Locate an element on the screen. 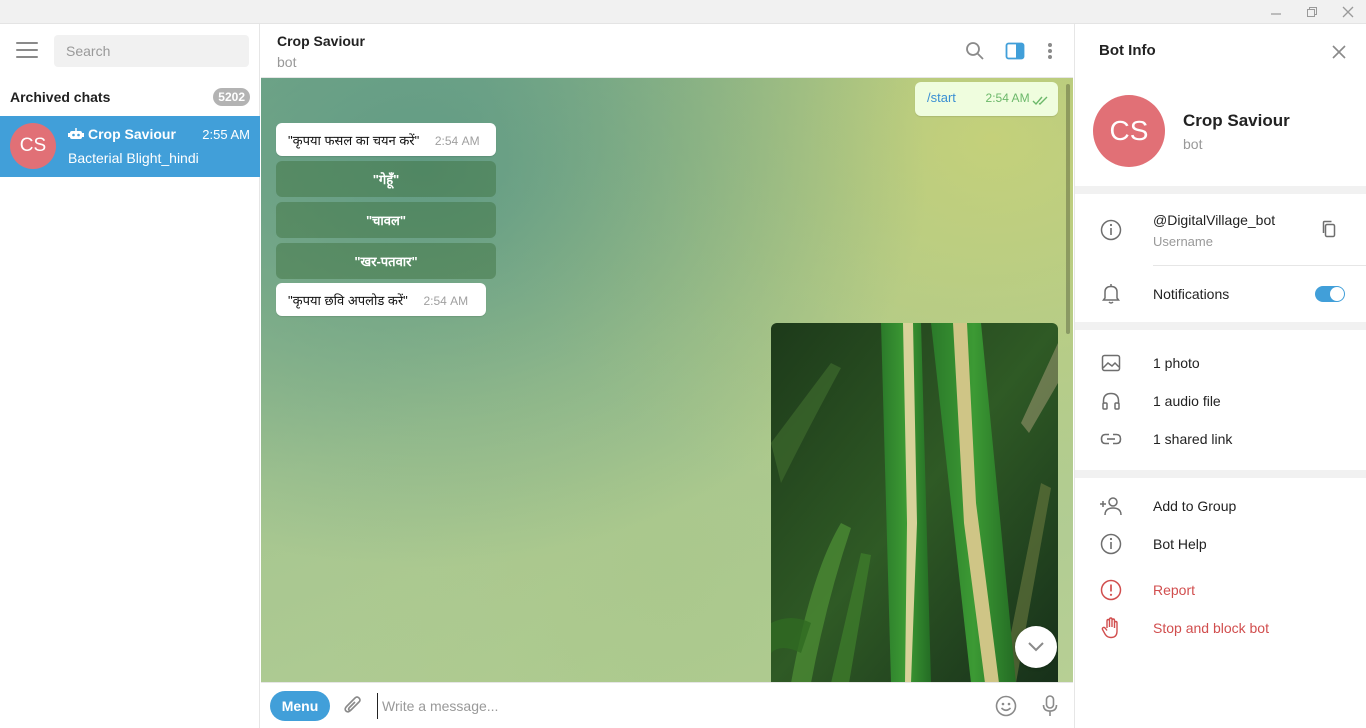  chevron-down-icon is located at coordinates (1036, 647).